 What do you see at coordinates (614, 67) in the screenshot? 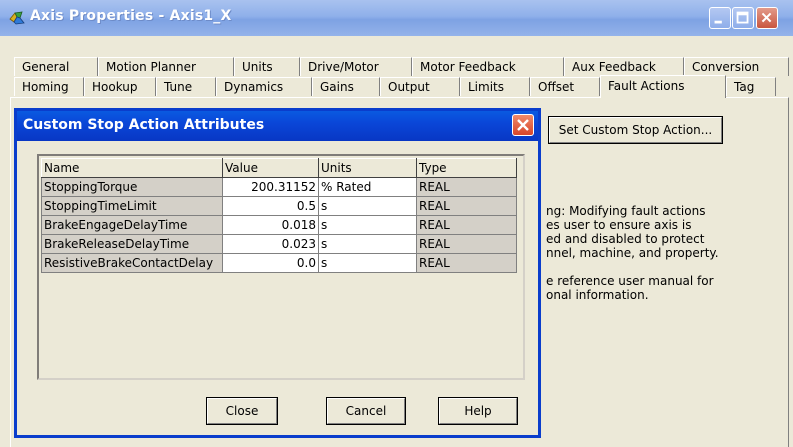
I see `tab-label: Aux Feedback` at bounding box center [614, 67].